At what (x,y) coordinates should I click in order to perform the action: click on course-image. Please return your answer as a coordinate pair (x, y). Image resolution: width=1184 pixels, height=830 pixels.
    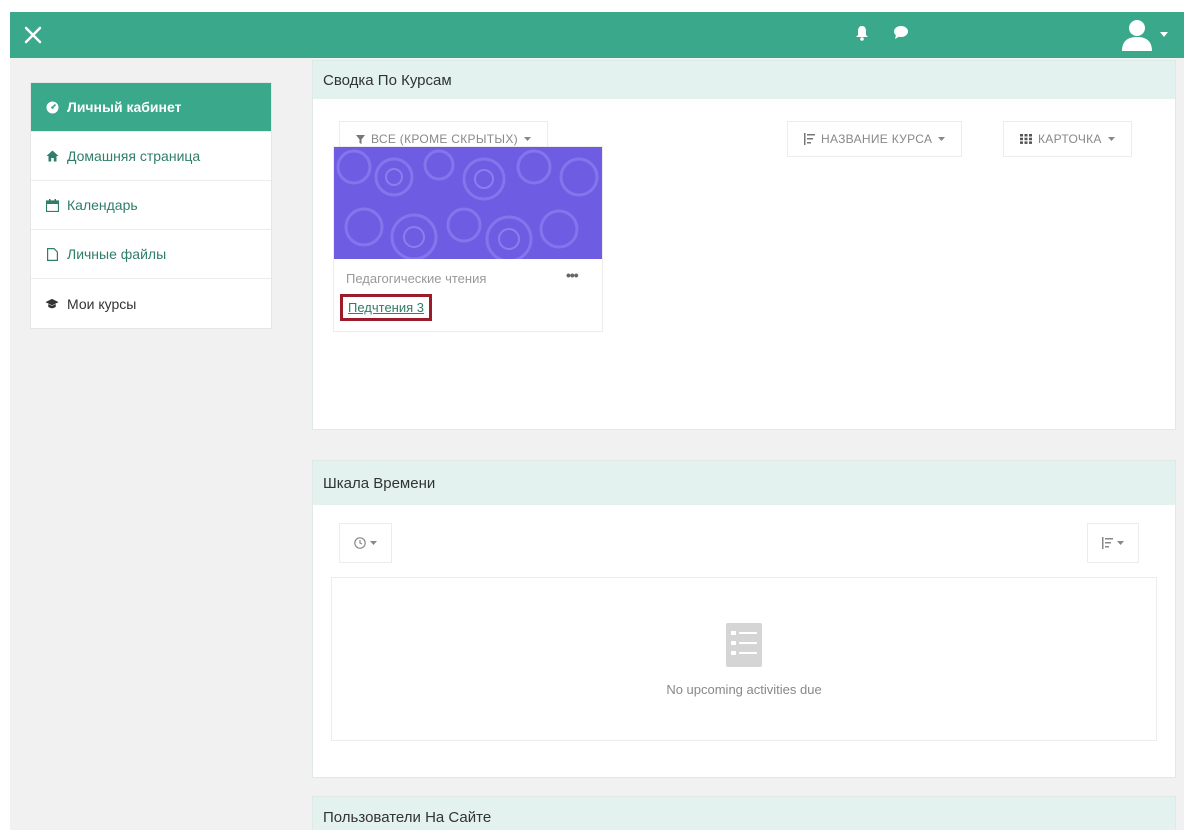
    Looking at the image, I should click on (468, 203).